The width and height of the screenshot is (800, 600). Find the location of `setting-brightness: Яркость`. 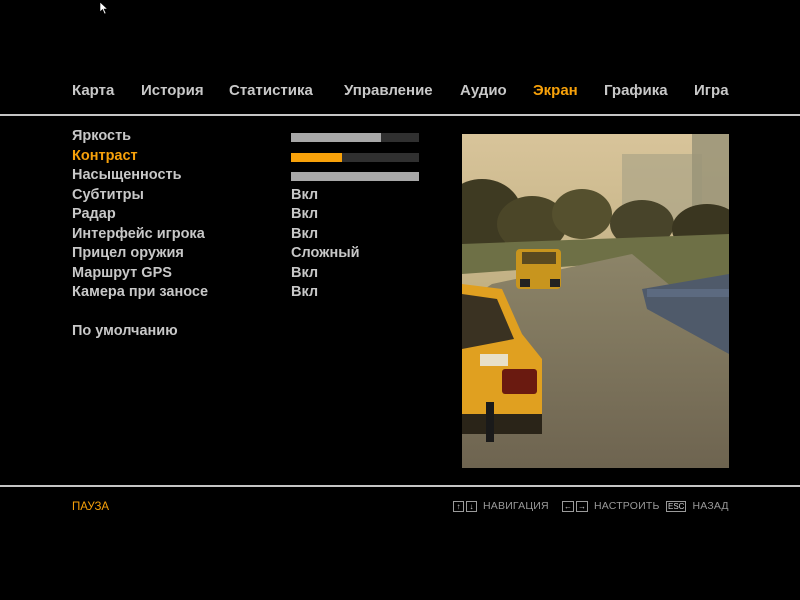

setting-brightness: Яркость is located at coordinates (252, 137).